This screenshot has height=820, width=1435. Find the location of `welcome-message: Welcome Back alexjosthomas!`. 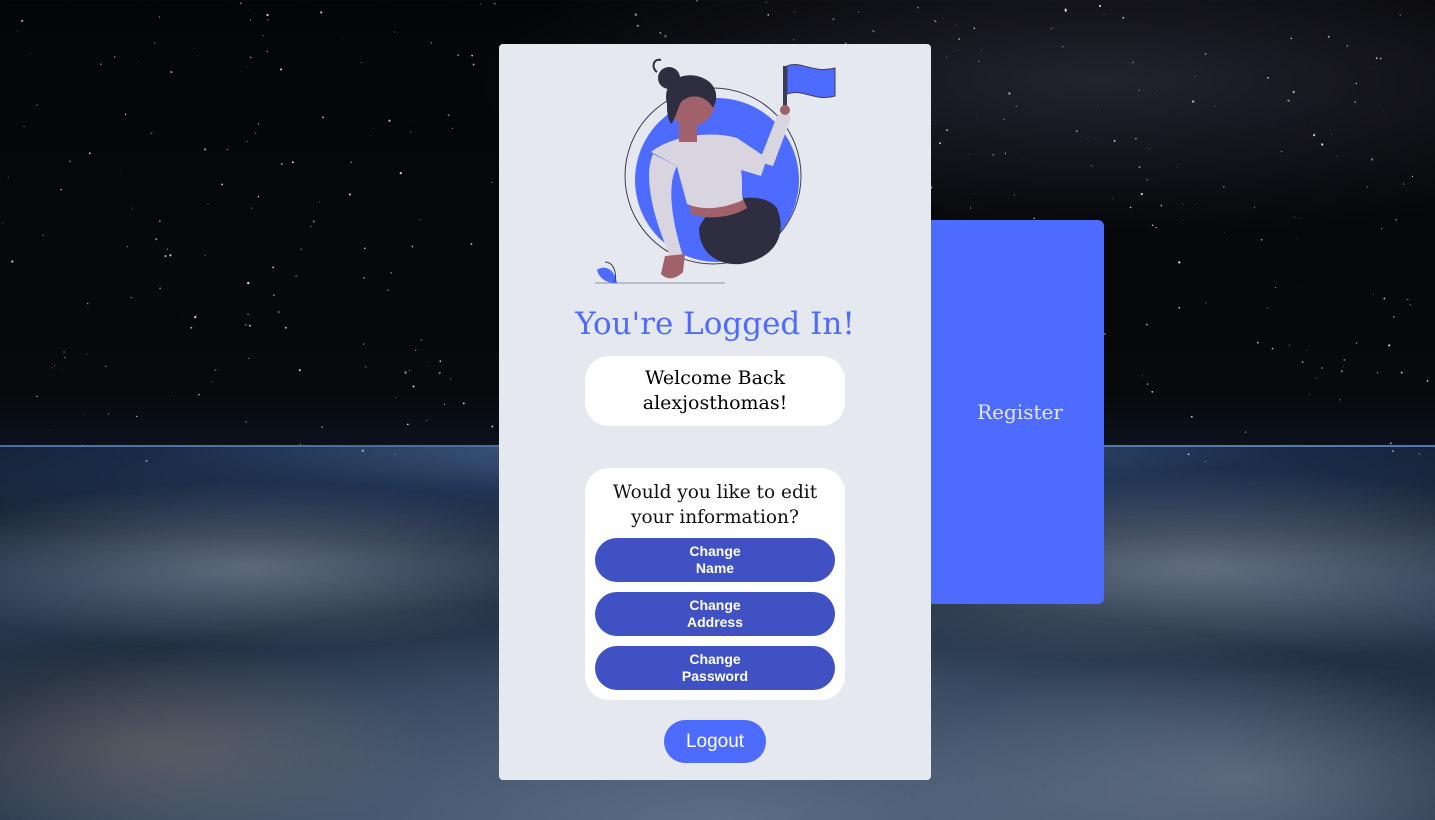

welcome-message: Welcome Back alexjosthomas! is located at coordinates (715, 391).